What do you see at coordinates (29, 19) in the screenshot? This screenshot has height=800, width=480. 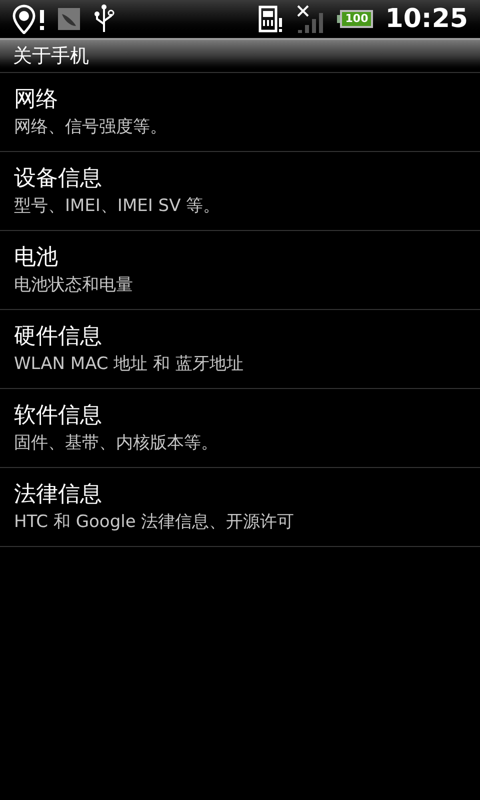 I see `location-alert-icon` at bounding box center [29, 19].